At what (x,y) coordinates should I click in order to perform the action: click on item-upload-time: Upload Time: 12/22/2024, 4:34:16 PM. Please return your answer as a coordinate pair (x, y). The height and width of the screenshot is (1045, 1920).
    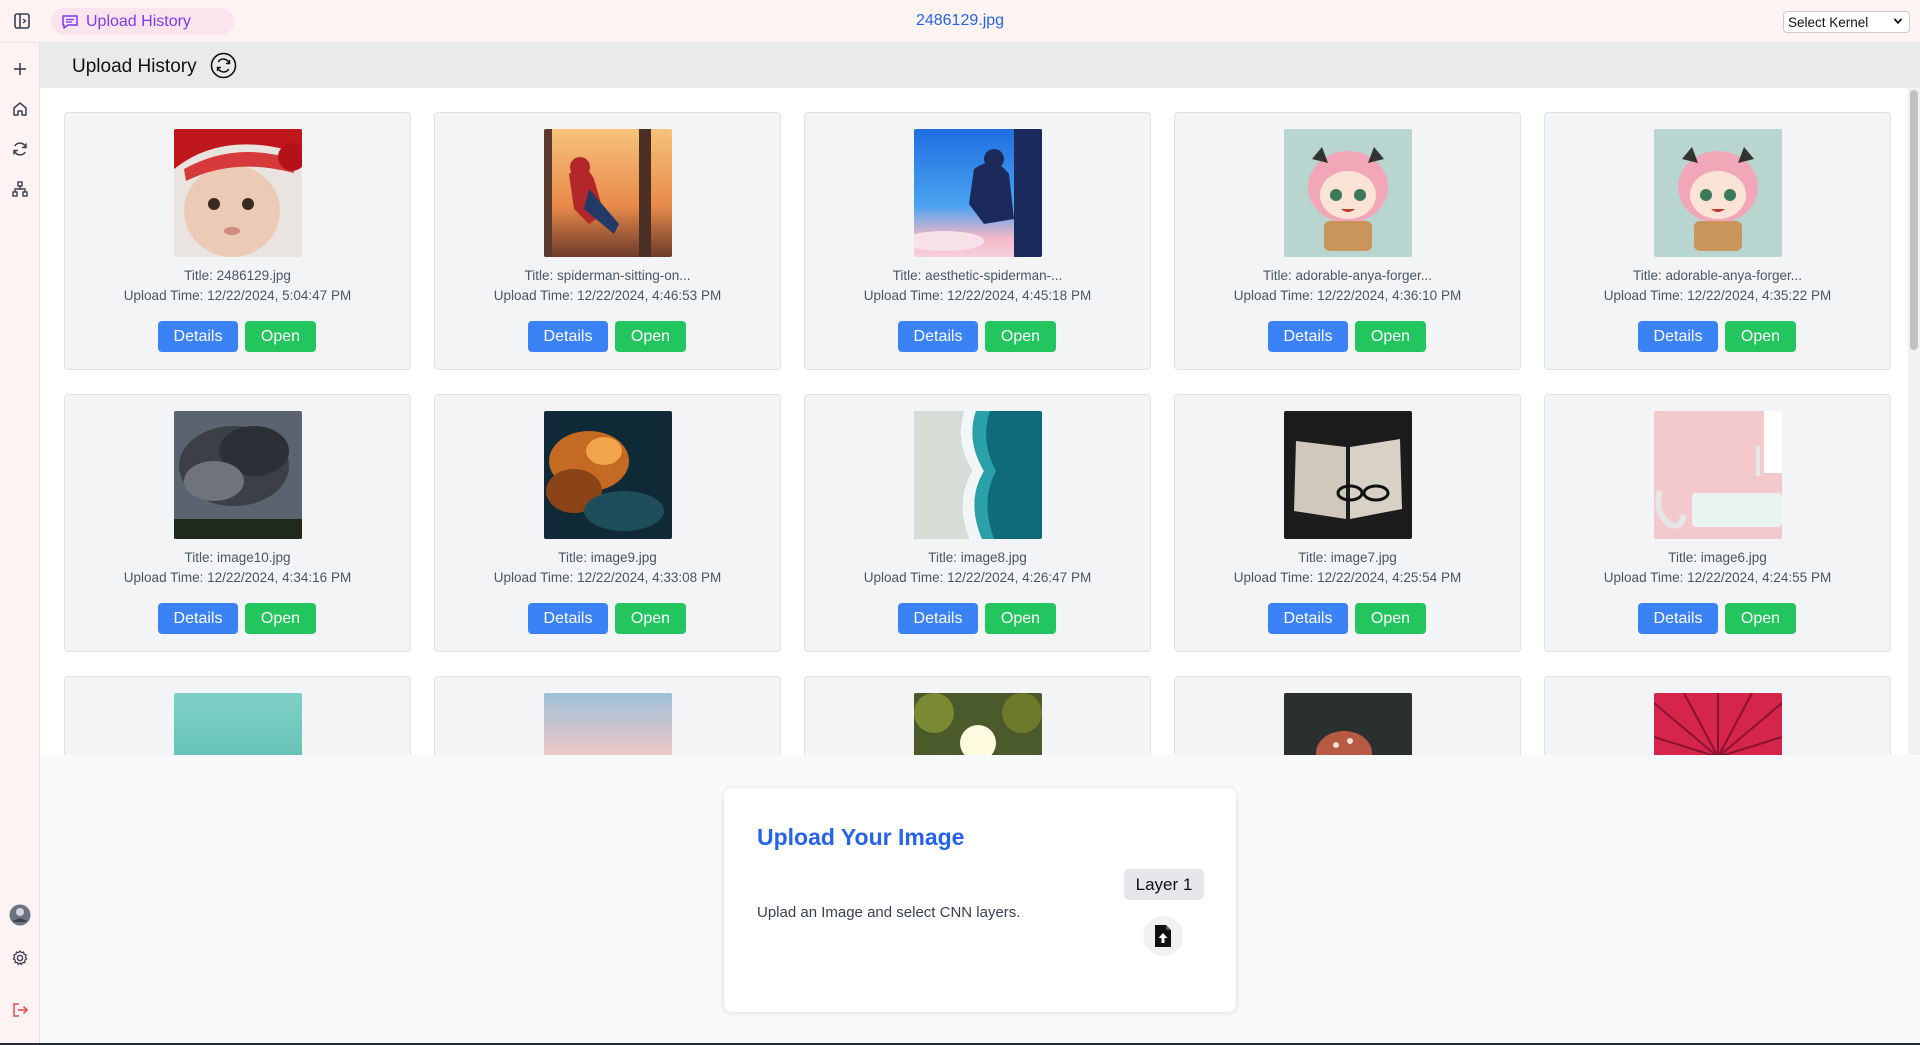
    Looking at the image, I should click on (237, 577).